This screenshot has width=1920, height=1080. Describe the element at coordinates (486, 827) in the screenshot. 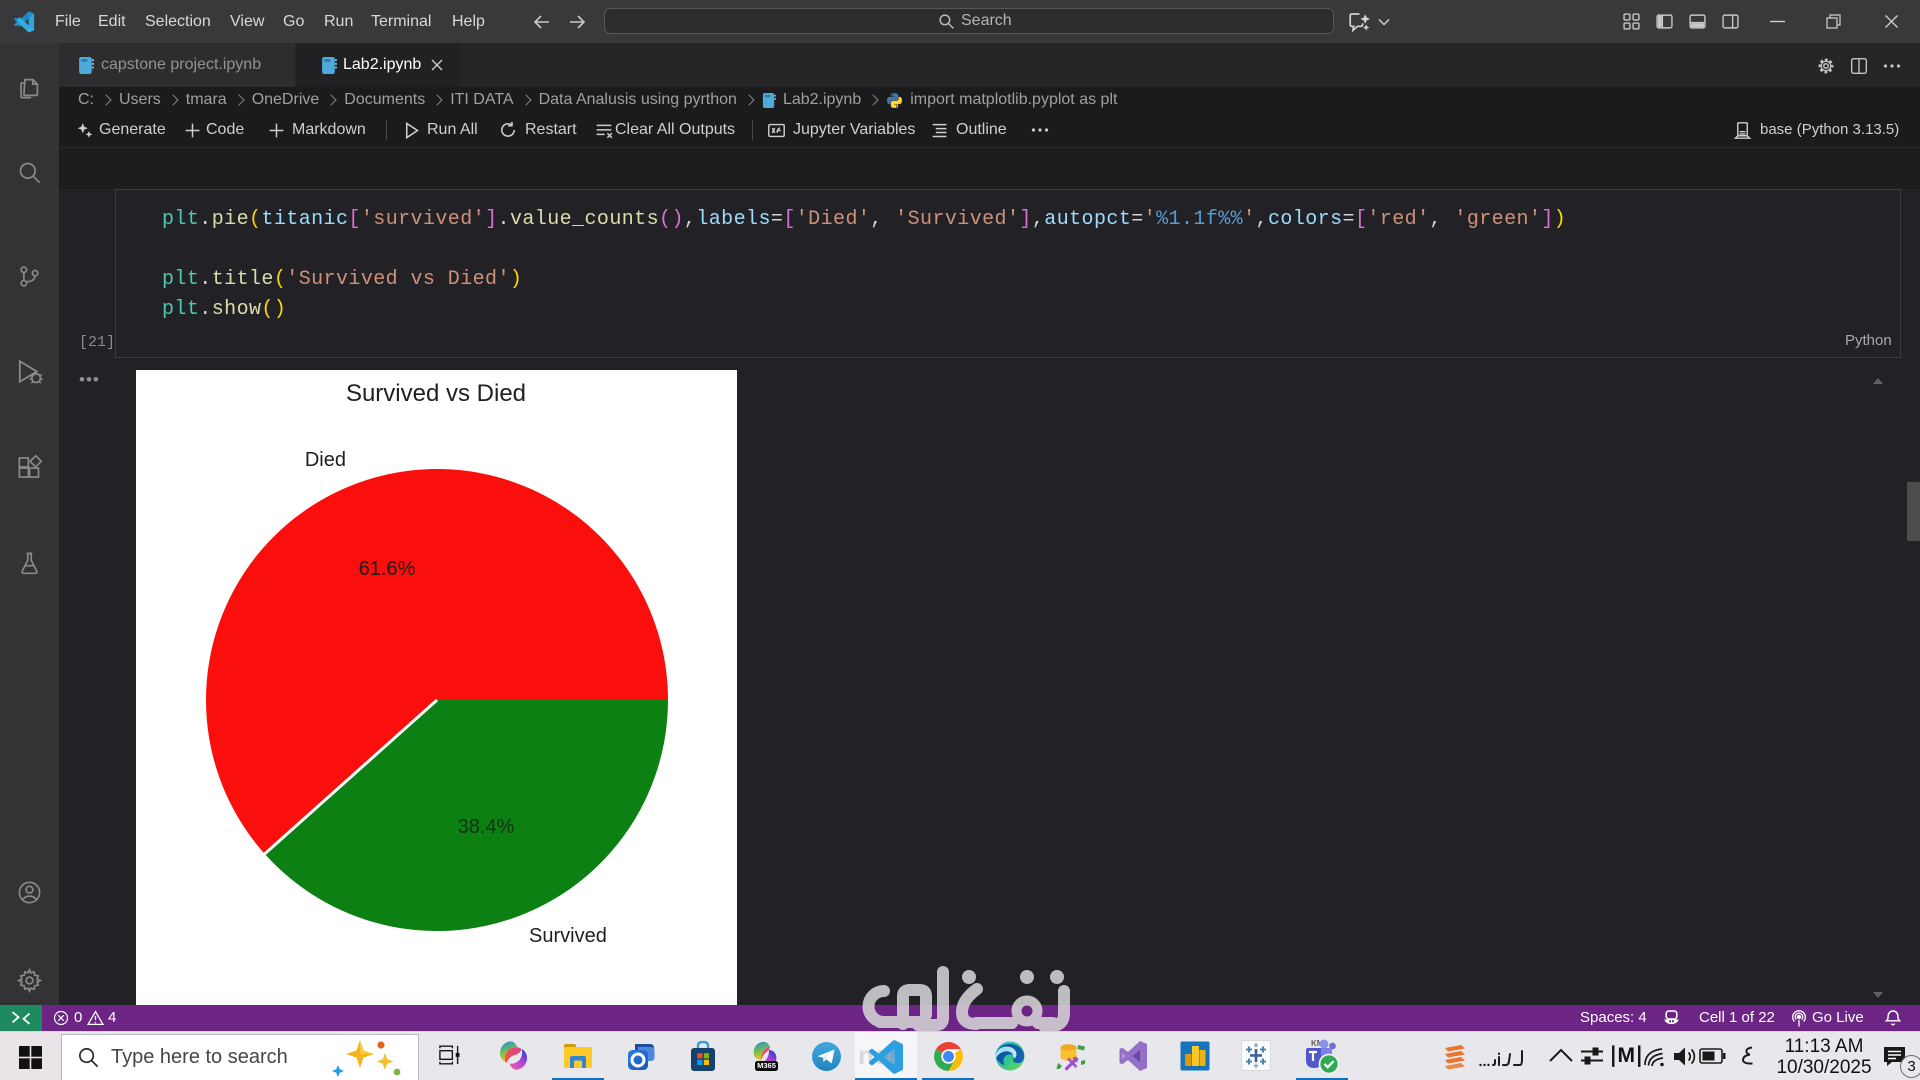

I see `svg-text: 38.4%` at that location.